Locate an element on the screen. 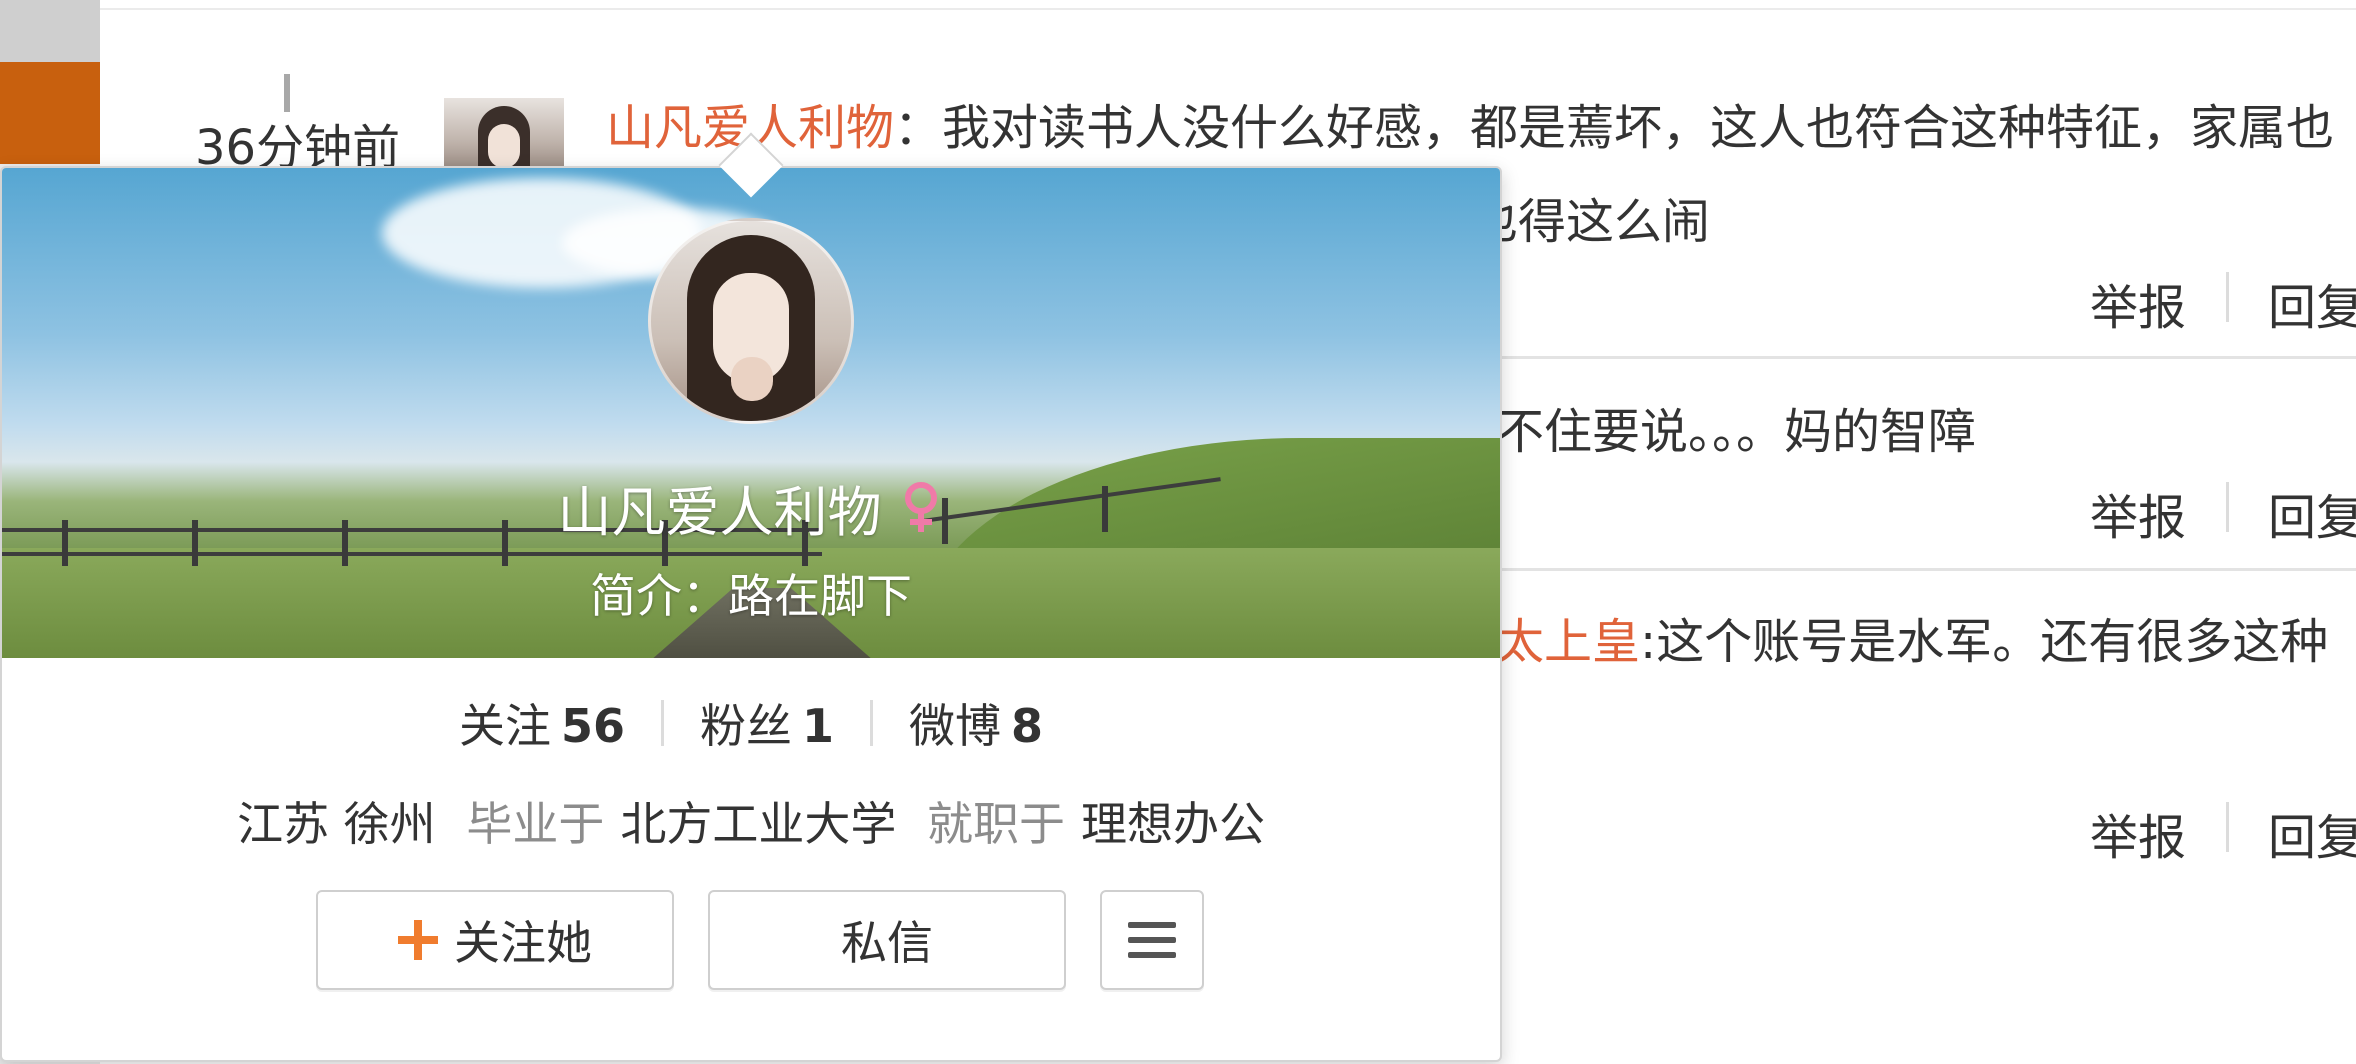 The height and width of the screenshot is (1064, 2356). job-label: 就职于 is located at coordinates (995, 824).